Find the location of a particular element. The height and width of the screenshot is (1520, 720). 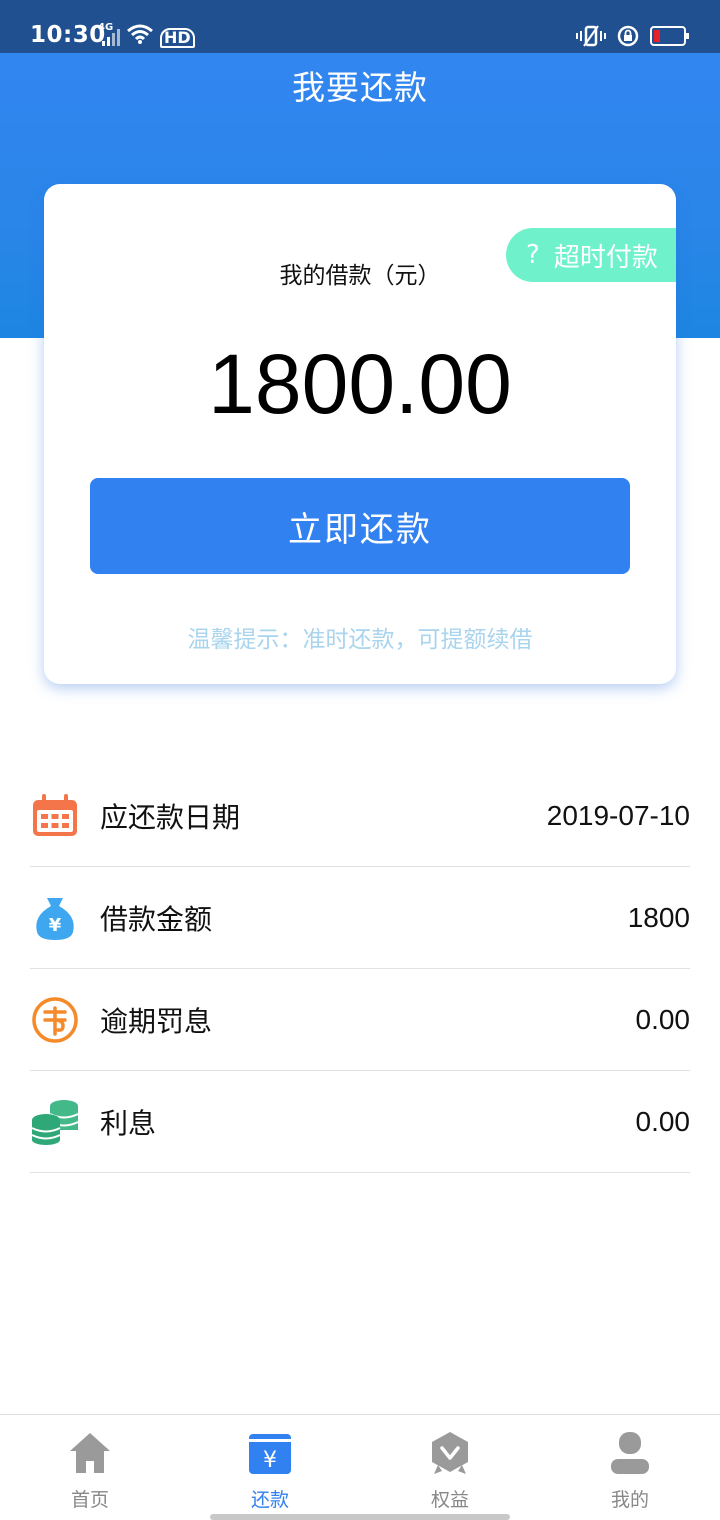

bottom-tab-bar: 首页 ¥ 还款 权益 我的 is located at coordinates (360, 1467).